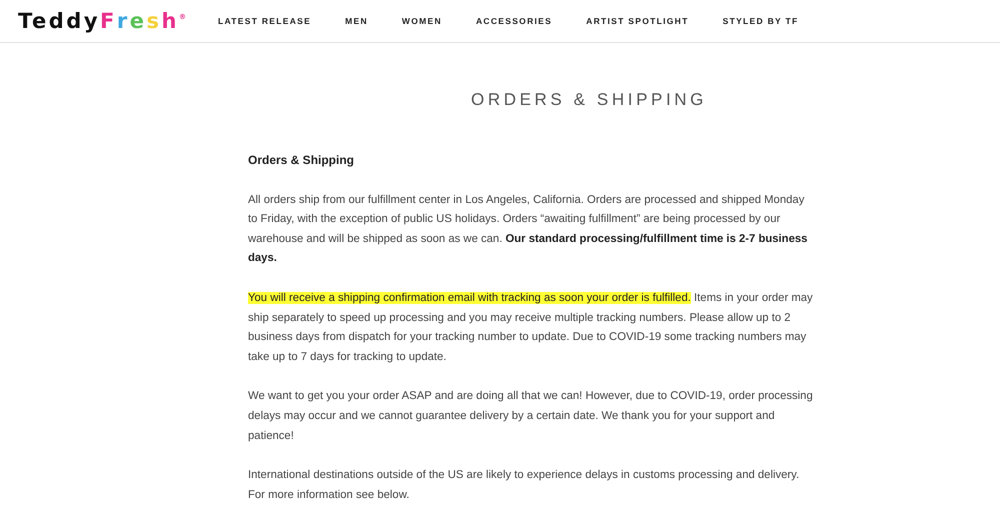 This screenshot has width=1000, height=519. What do you see at coordinates (531, 416) in the screenshot?
I see `paragraph: We want to get you your order ASAP and are doing all that we can! However, due to COVID-19, order processing delays may occur and we cannot guarantee delivery by a certain date. We thank you for your support and patience!` at bounding box center [531, 416].